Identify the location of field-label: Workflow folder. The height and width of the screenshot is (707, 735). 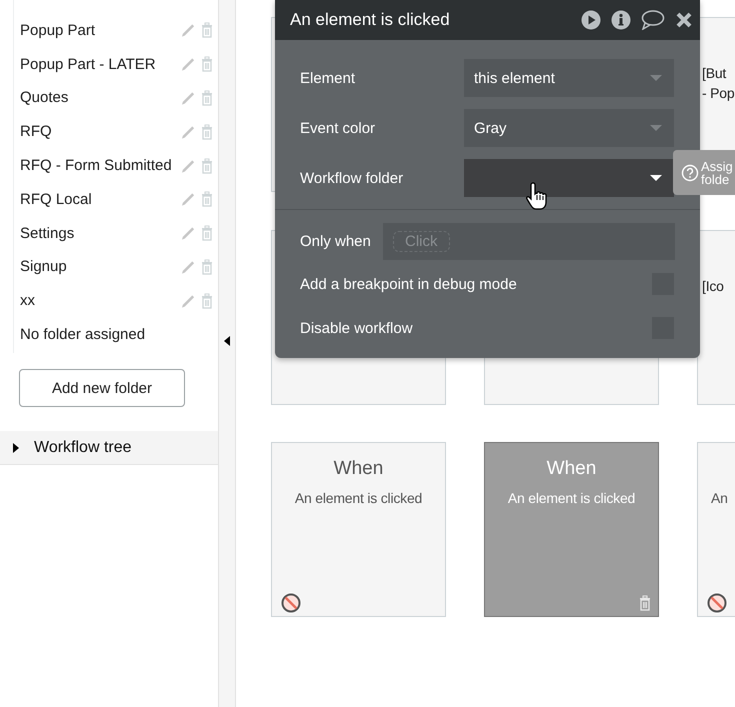
(352, 178).